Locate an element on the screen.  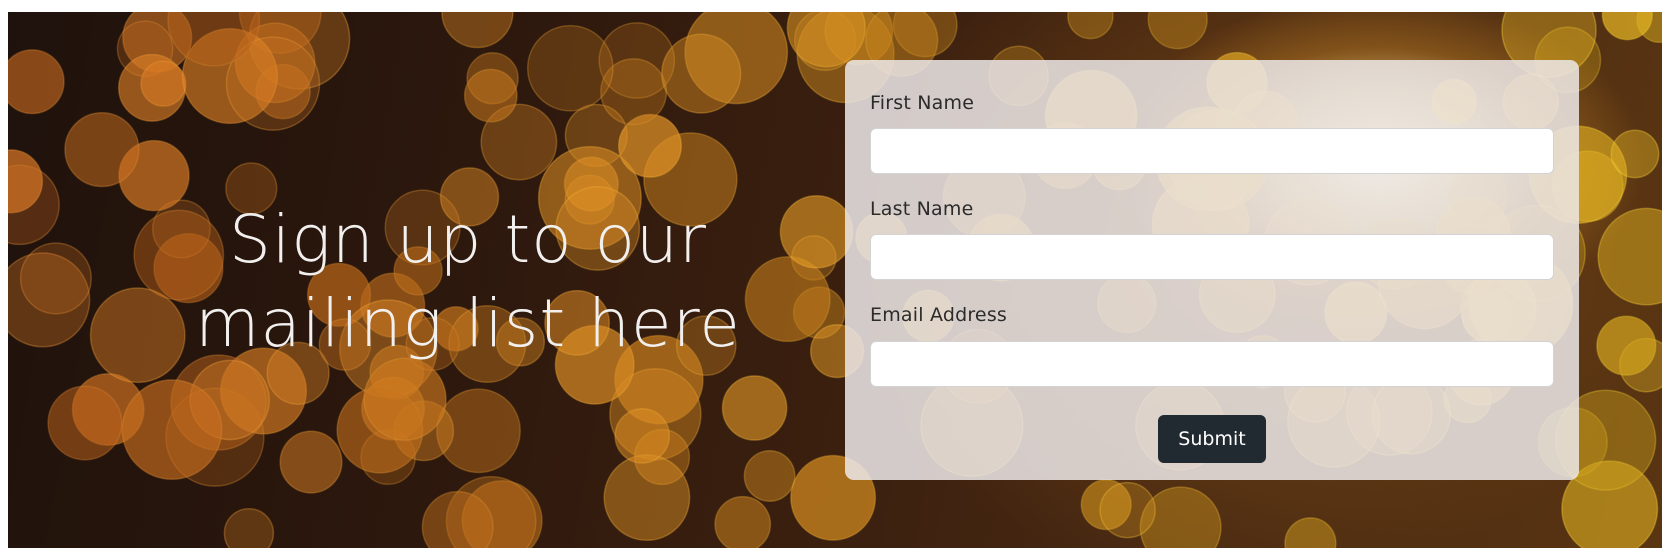
headline-line-1: Sign up to our is located at coordinates (468, 239).